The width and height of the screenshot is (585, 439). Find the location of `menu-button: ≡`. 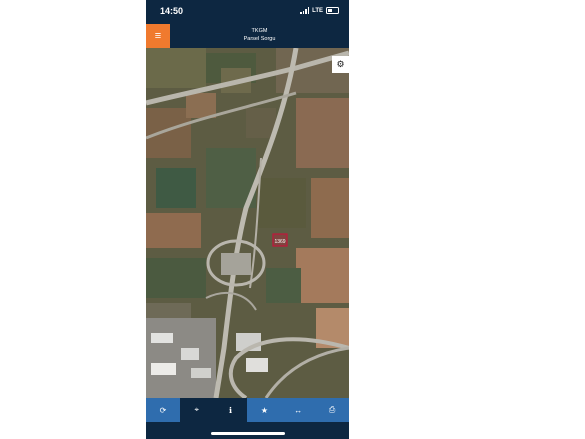

menu-button: ≡ is located at coordinates (158, 36).